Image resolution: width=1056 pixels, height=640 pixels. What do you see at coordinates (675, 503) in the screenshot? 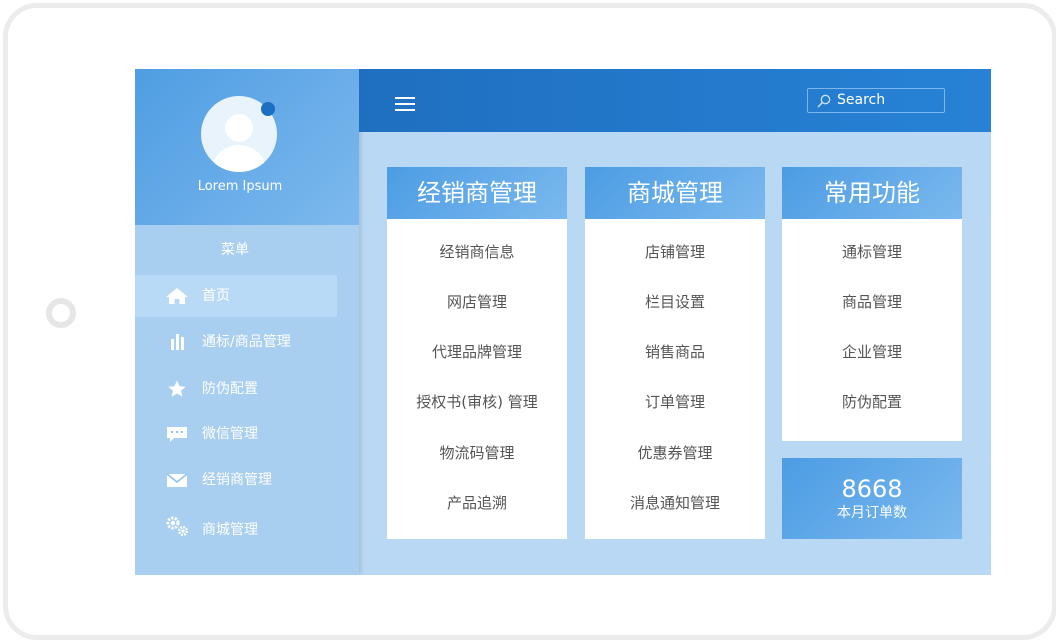
I see `card-link: 消息通知管理` at bounding box center [675, 503].